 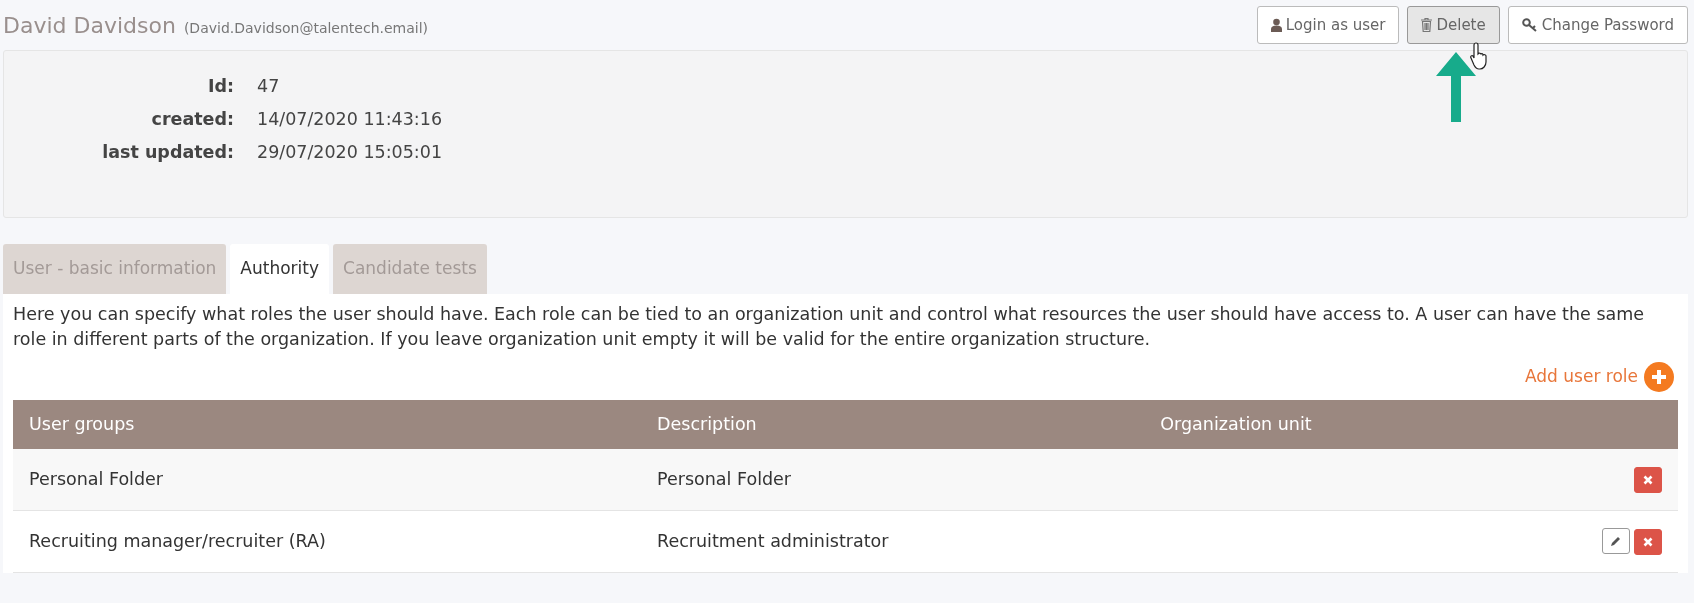 I want to click on edit-button, so click(x=1616, y=541).